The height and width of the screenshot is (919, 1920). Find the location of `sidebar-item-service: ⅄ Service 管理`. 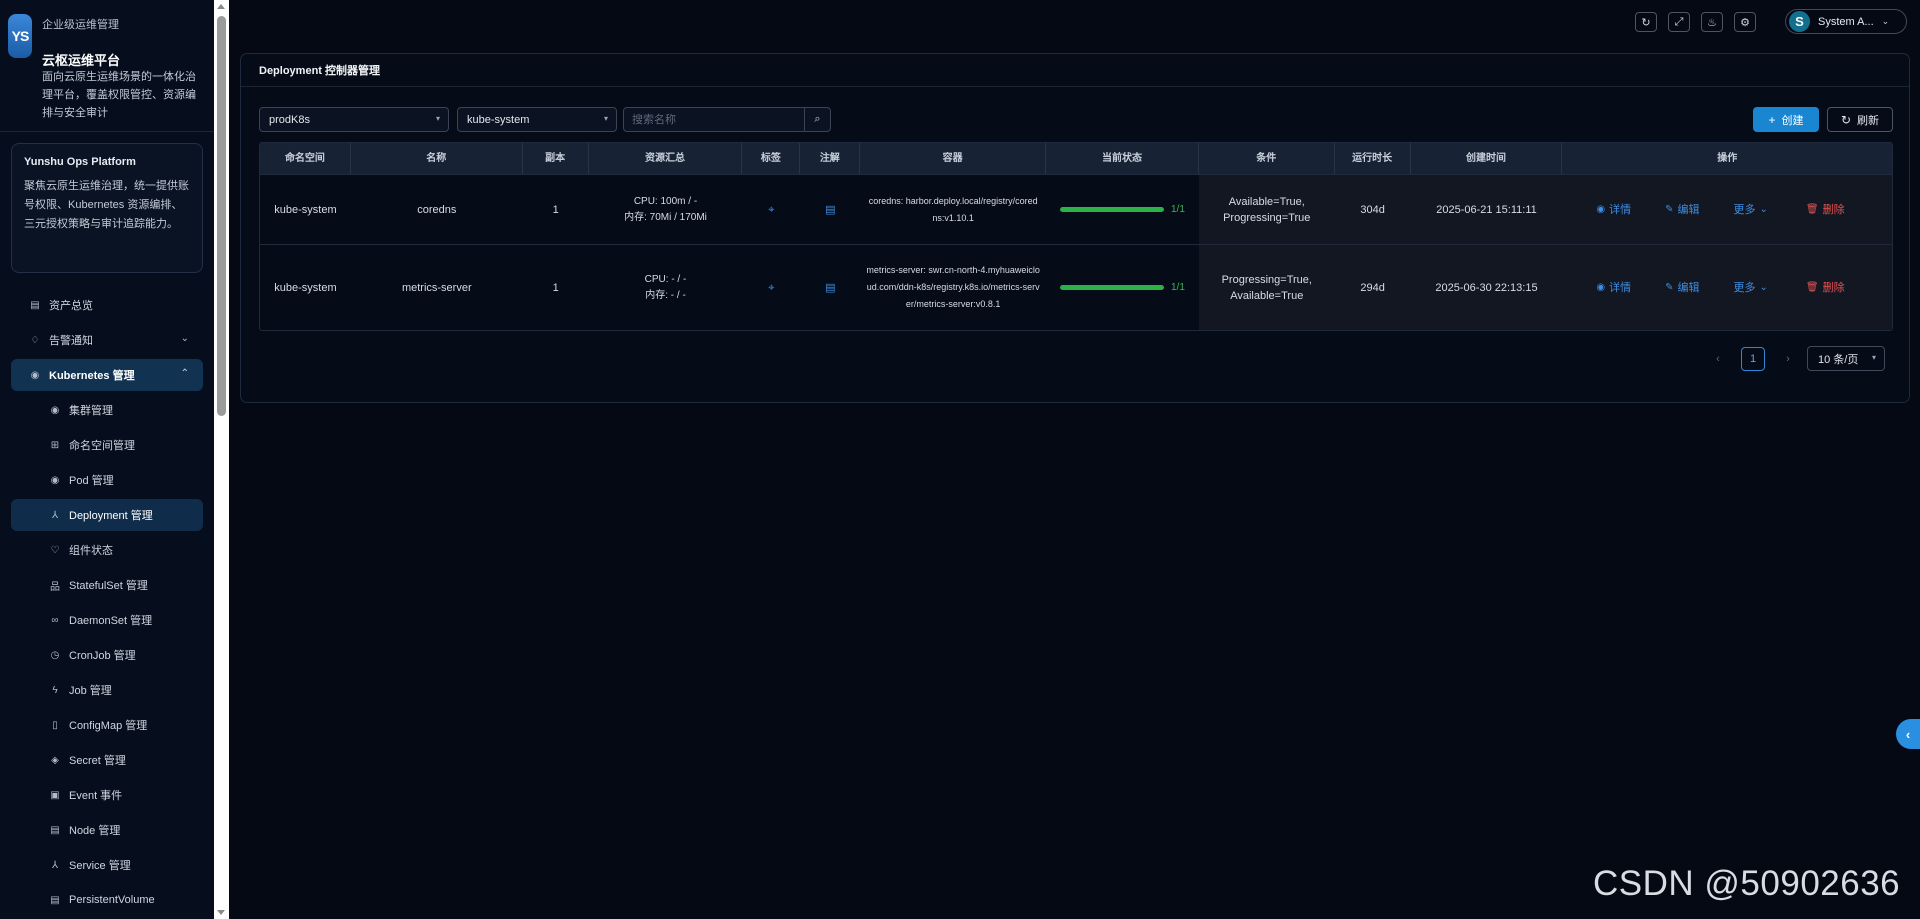

sidebar-item-service: ⅄ Service 管理 is located at coordinates (107, 865).